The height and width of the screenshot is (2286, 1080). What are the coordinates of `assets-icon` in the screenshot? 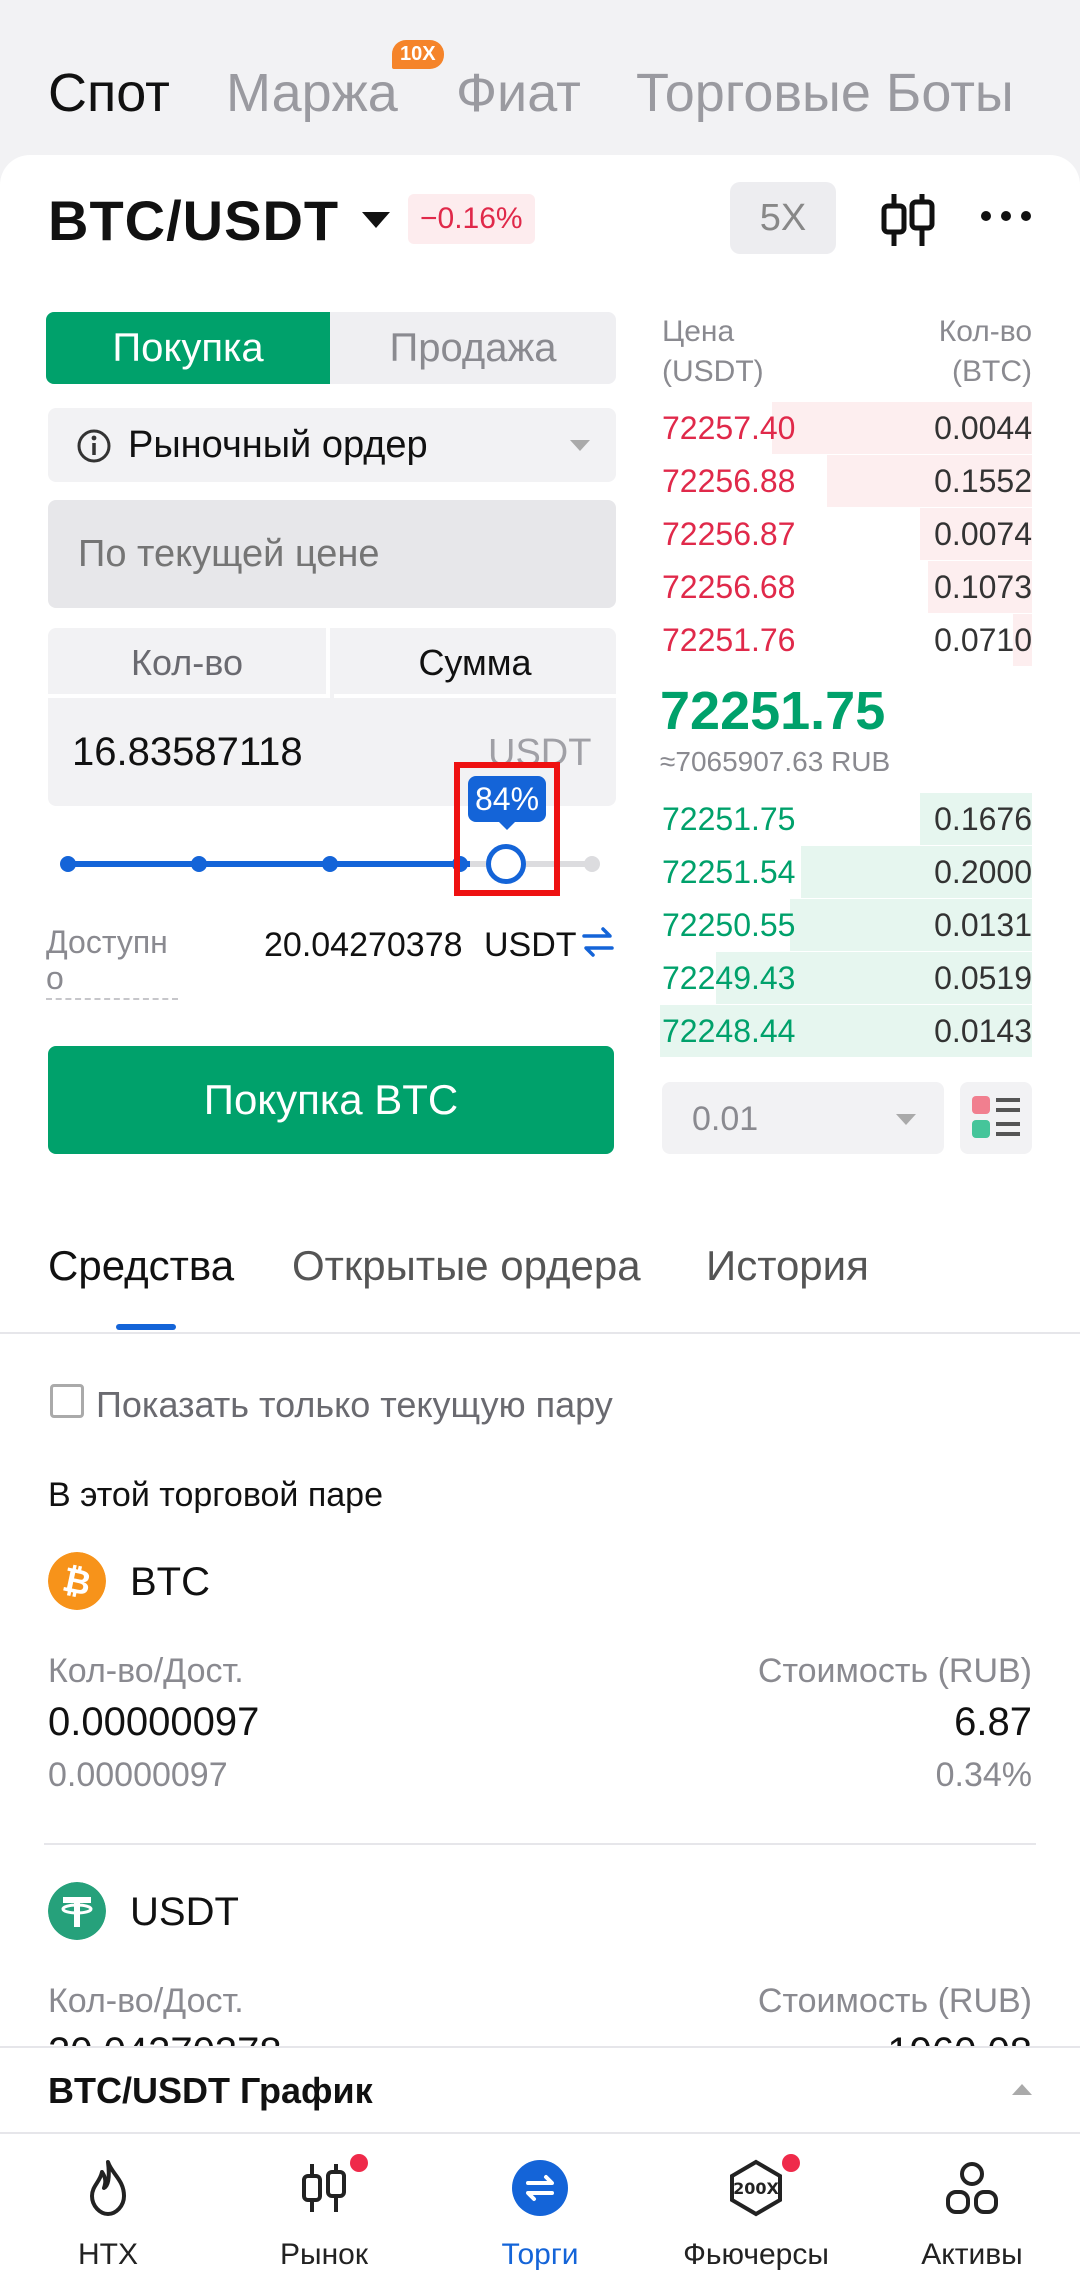 It's located at (972, 2188).